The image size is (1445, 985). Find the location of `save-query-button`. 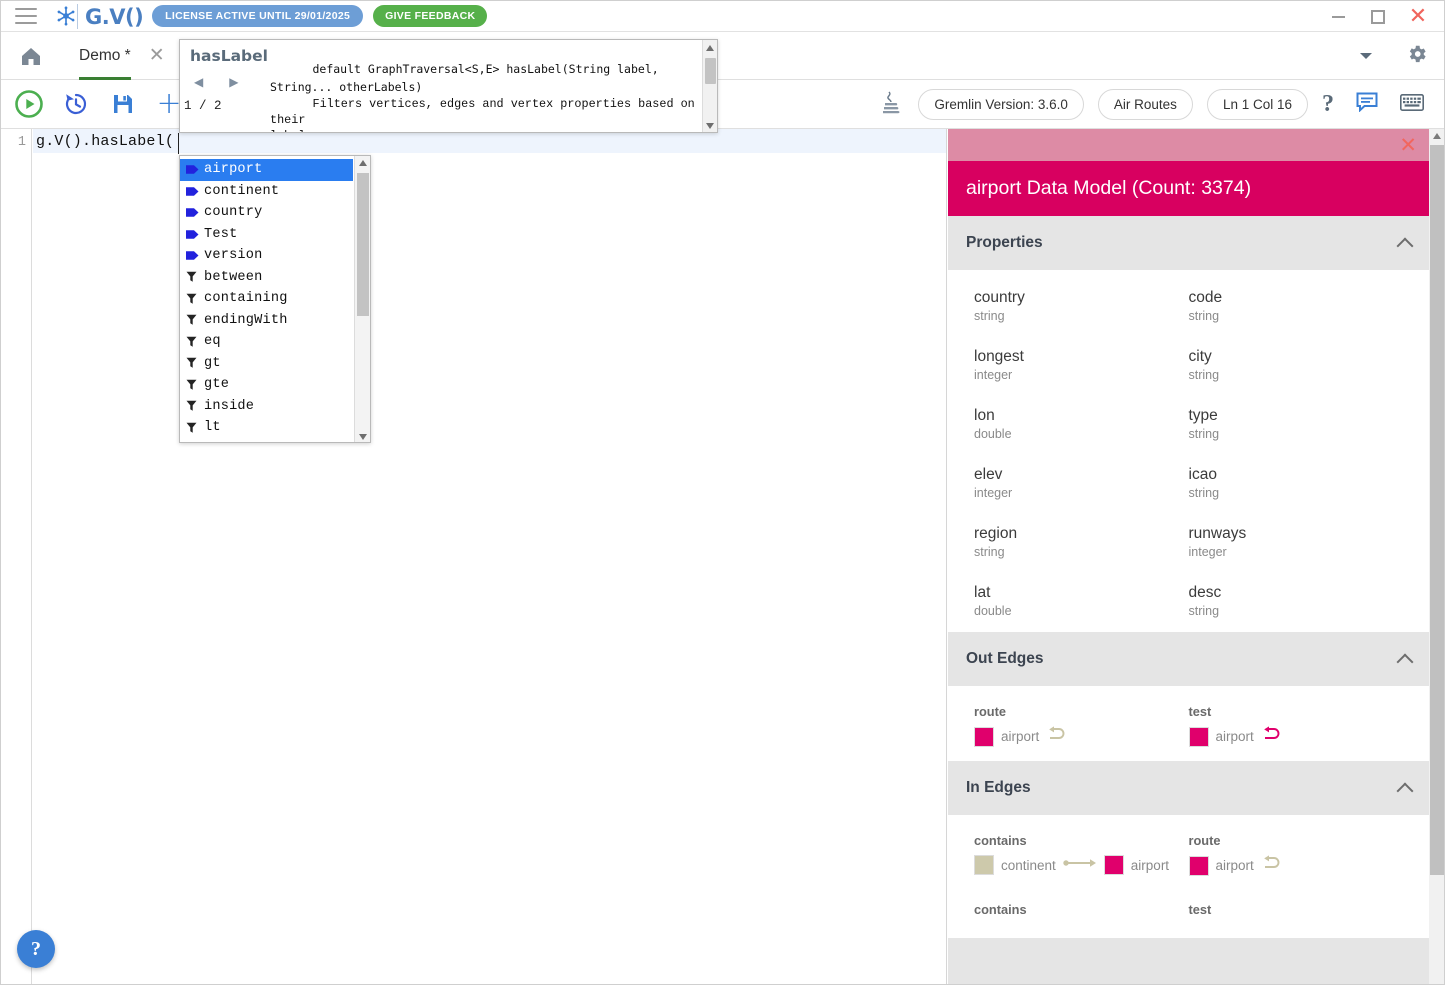

save-query-button is located at coordinates (123, 104).